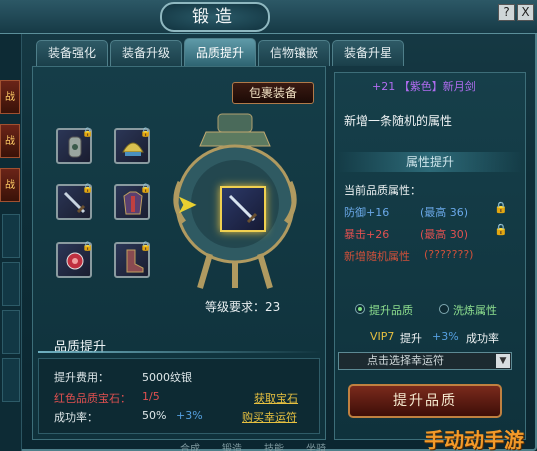 The width and height of the screenshot is (537, 451). I want to click on sword-icon, so click(243, 209).